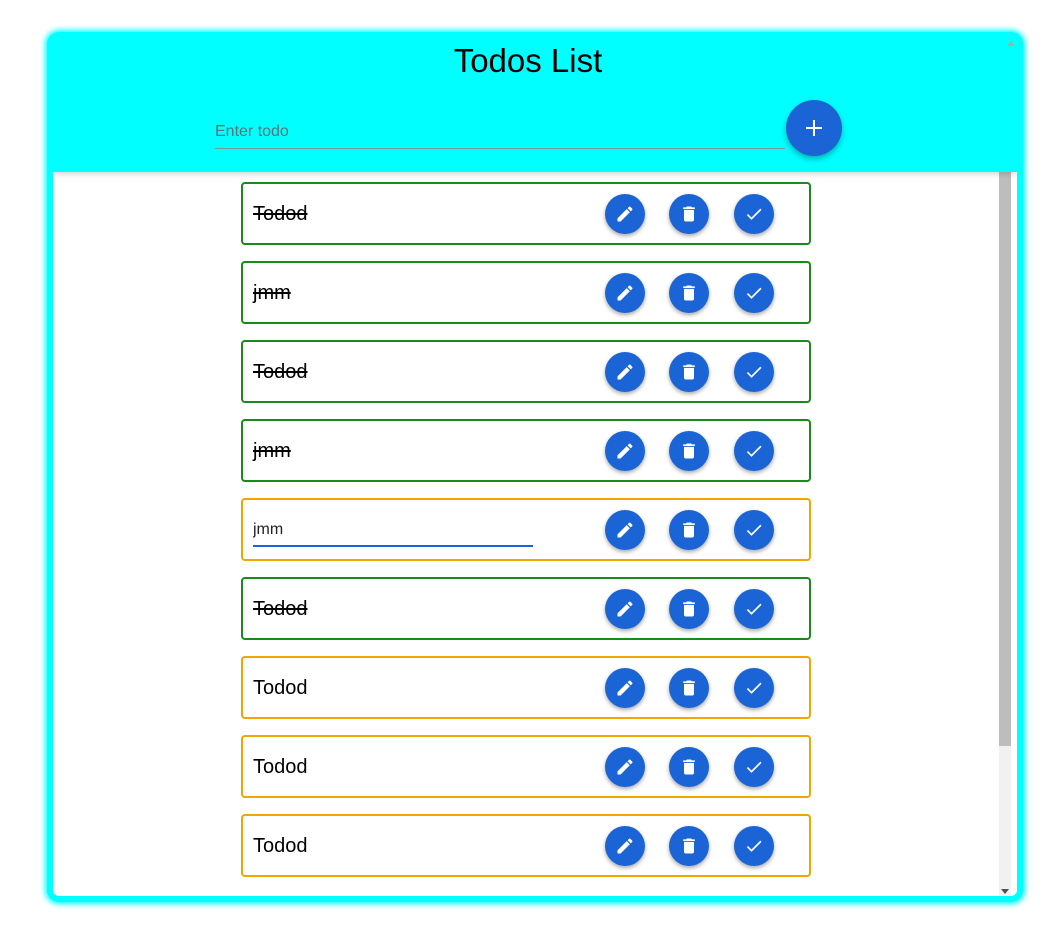 Image resolution: width=1061 pixels, height=927 pixels. Describe the element at coordinates (1005, 459) in the screenshot. I see `scrollbar-thumb` at that location.